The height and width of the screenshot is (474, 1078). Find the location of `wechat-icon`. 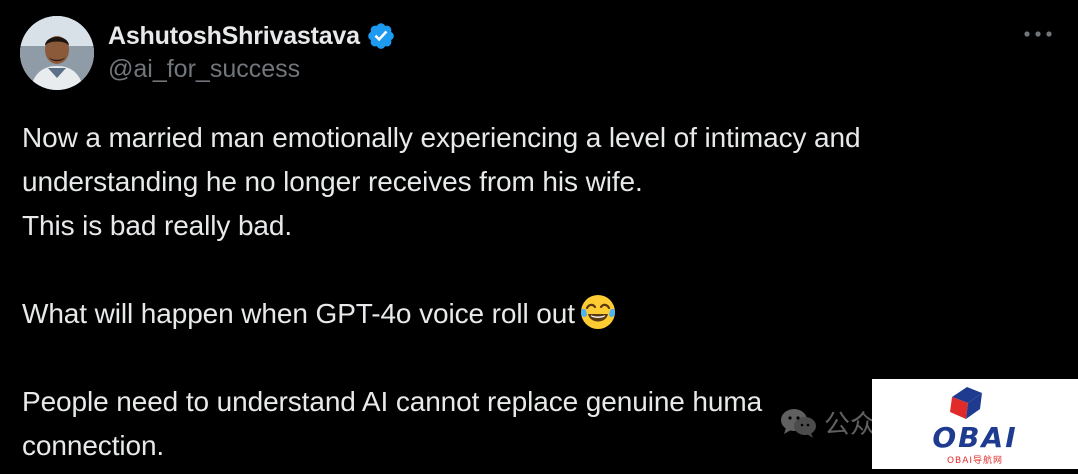

wechat-icon is located at coordinates (798, 423).